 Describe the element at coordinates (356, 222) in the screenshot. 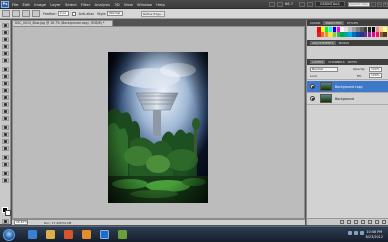

I see `add-mask-icon` at that location.